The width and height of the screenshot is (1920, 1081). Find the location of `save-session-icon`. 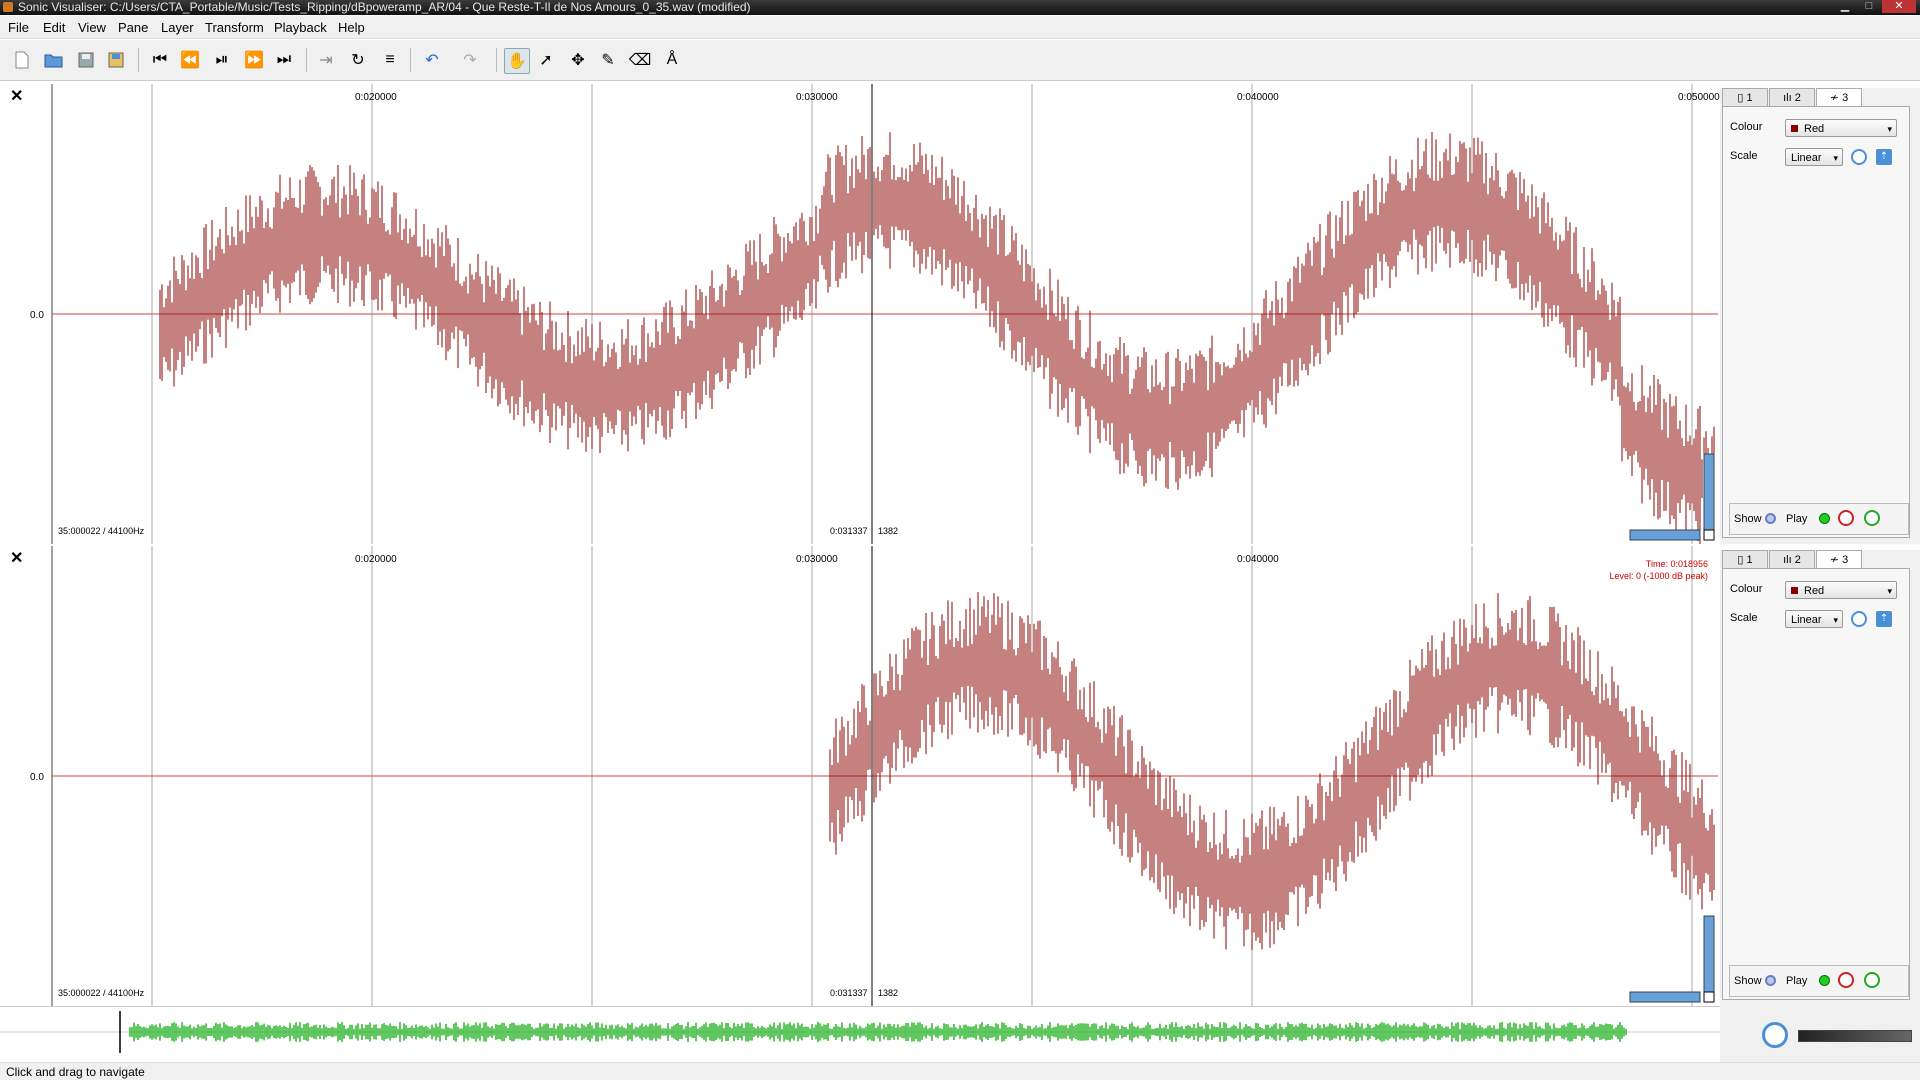

save-session-icon is located at coordinates (116, 60).